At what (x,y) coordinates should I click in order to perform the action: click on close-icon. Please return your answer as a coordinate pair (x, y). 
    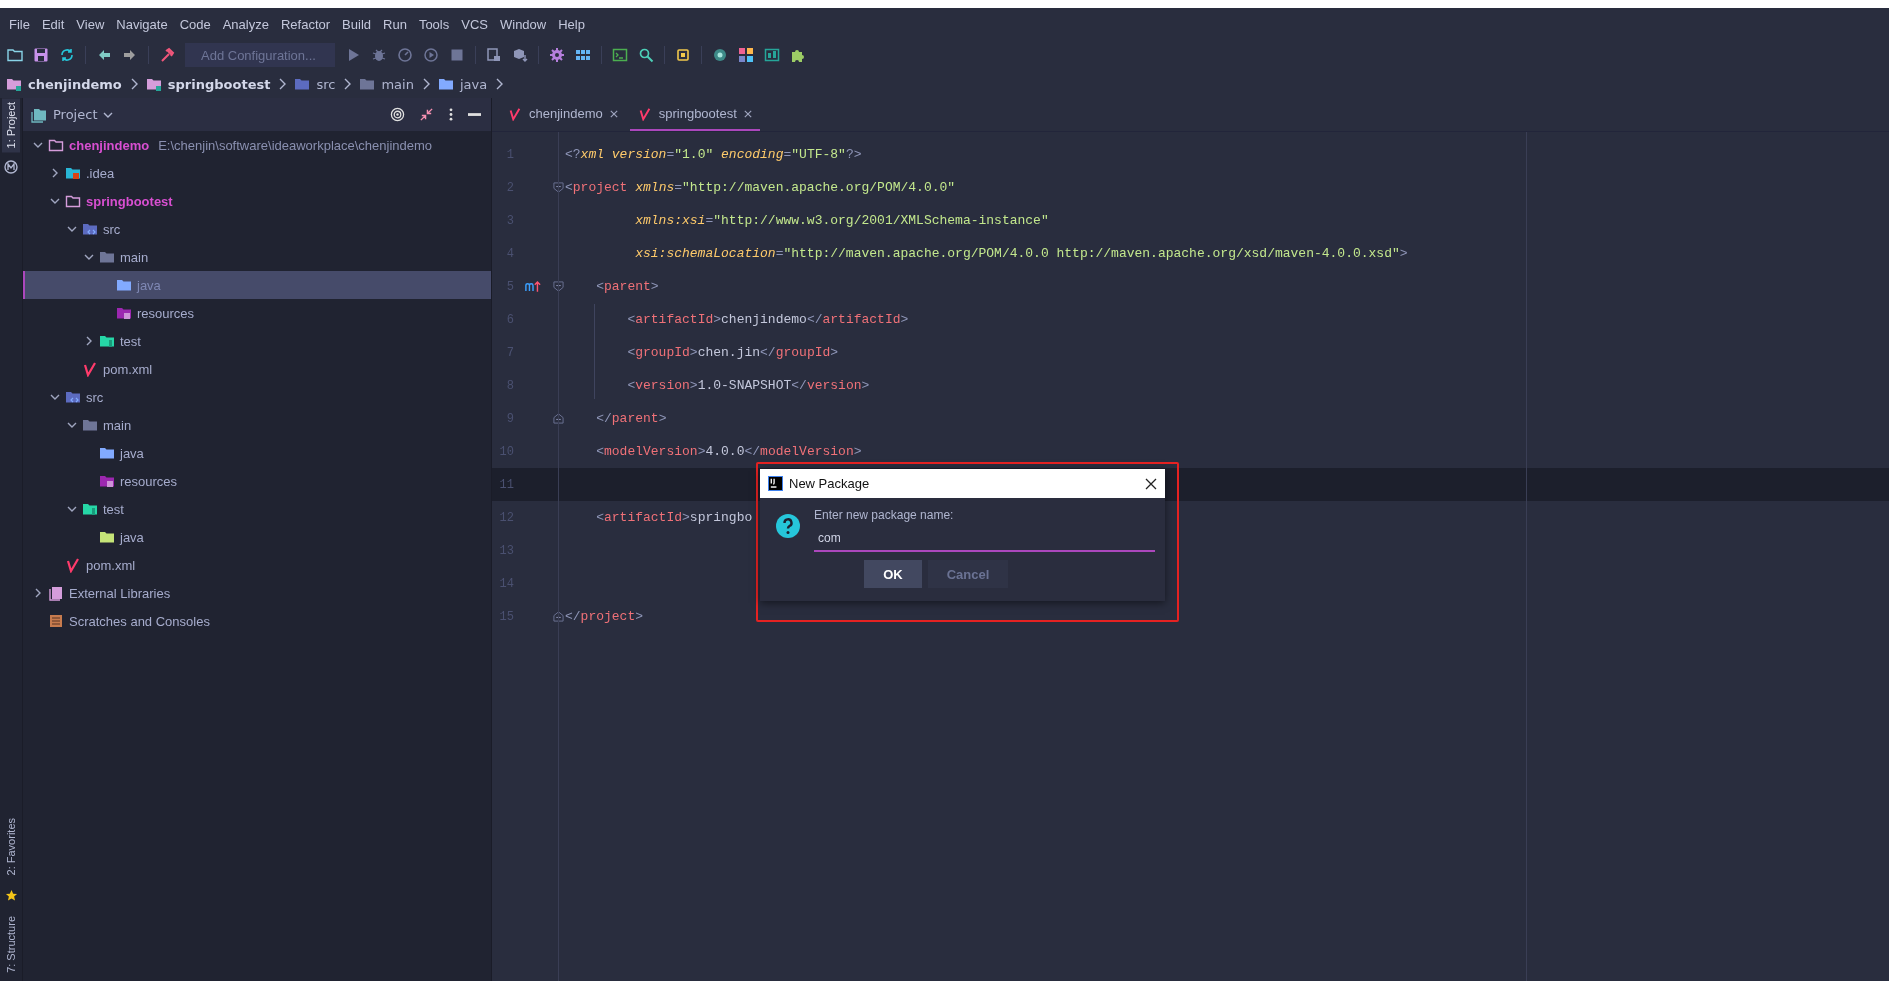
    Looking at the image, I should click on (1151, 483).